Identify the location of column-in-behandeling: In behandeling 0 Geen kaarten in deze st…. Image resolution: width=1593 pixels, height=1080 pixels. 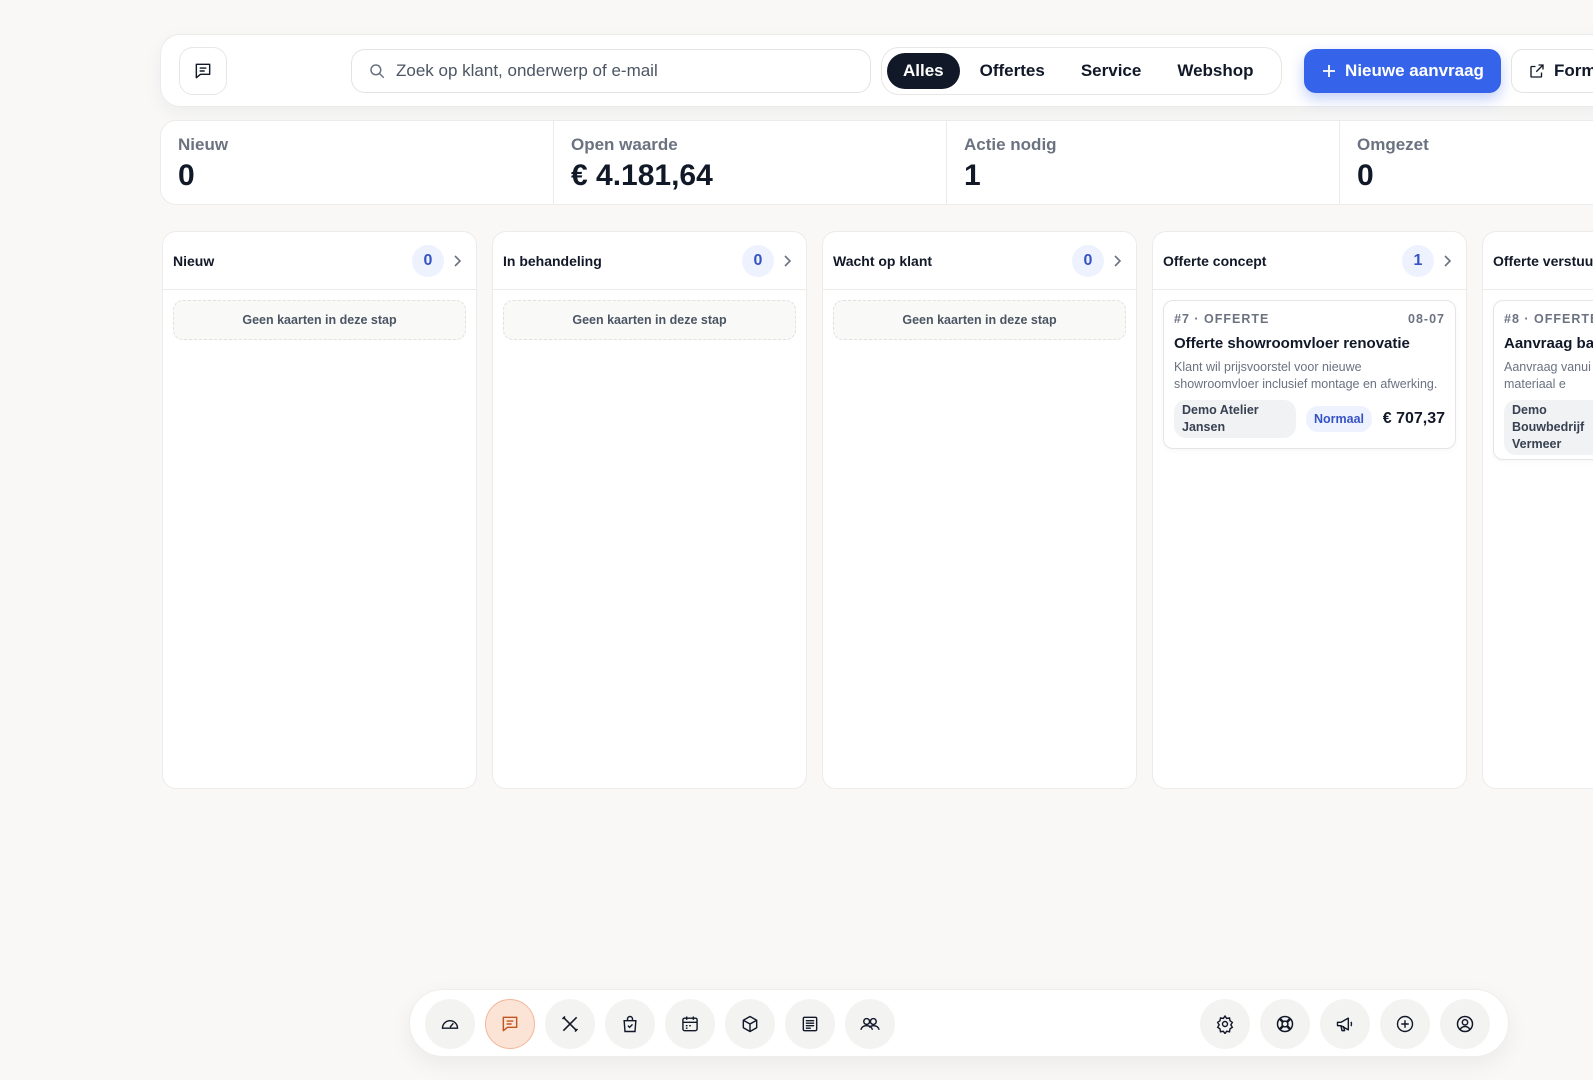
(649, 510).